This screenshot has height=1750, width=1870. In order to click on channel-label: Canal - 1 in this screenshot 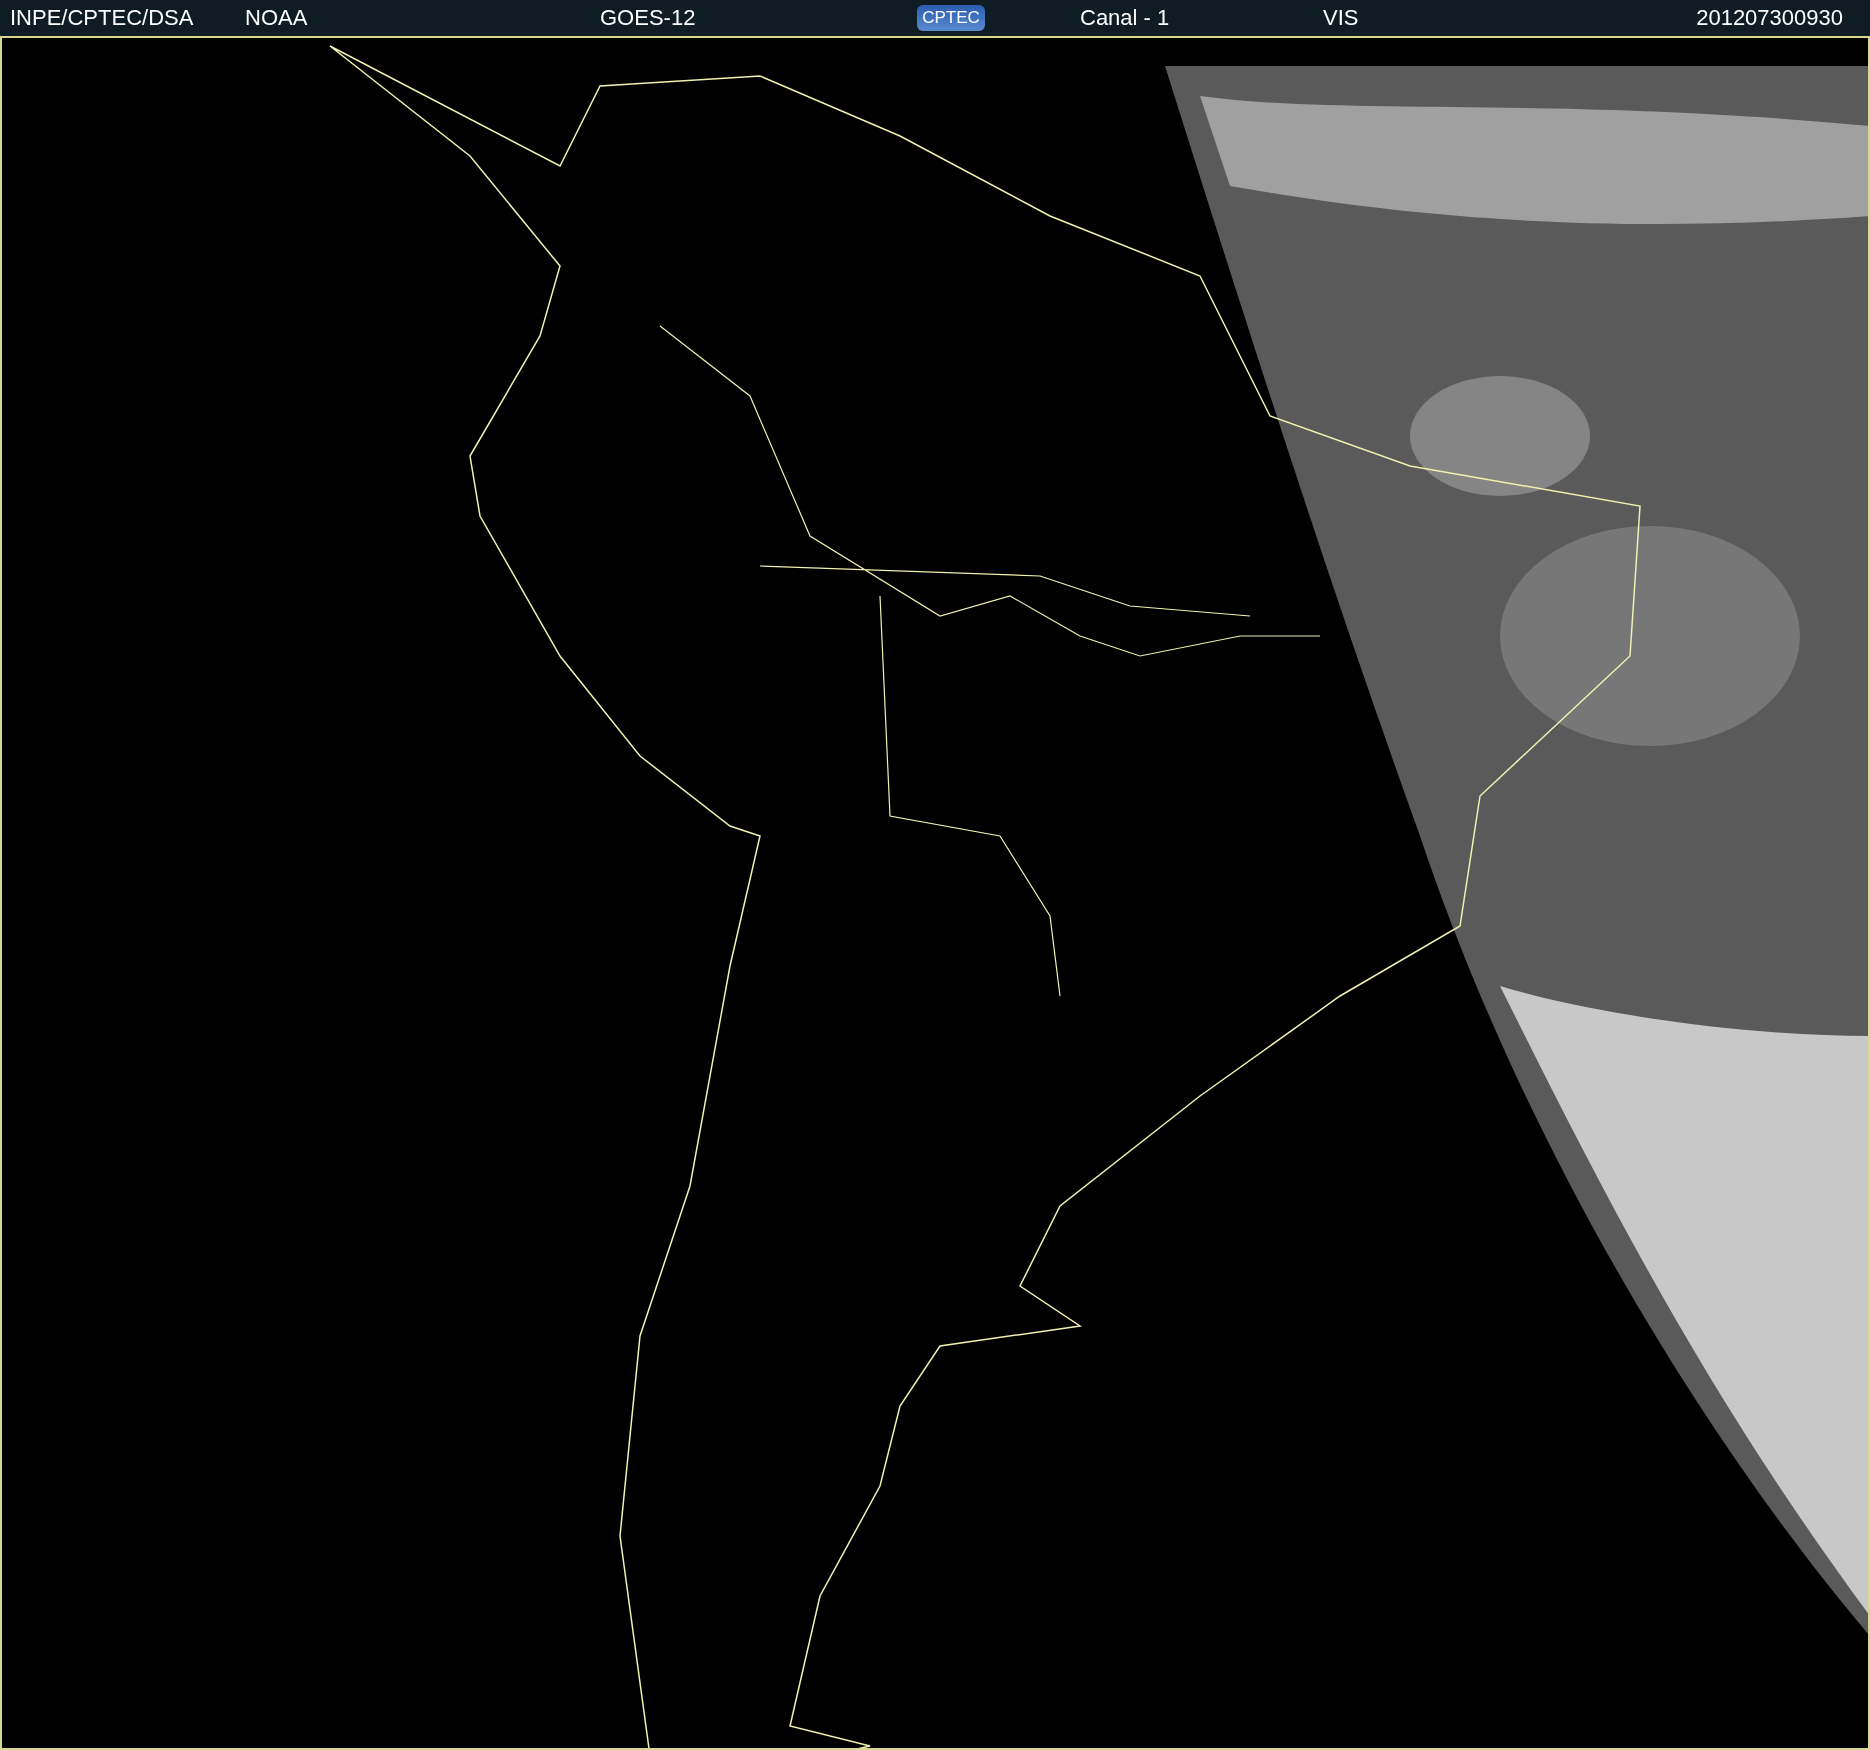, I will do `click(1125, 18)`.